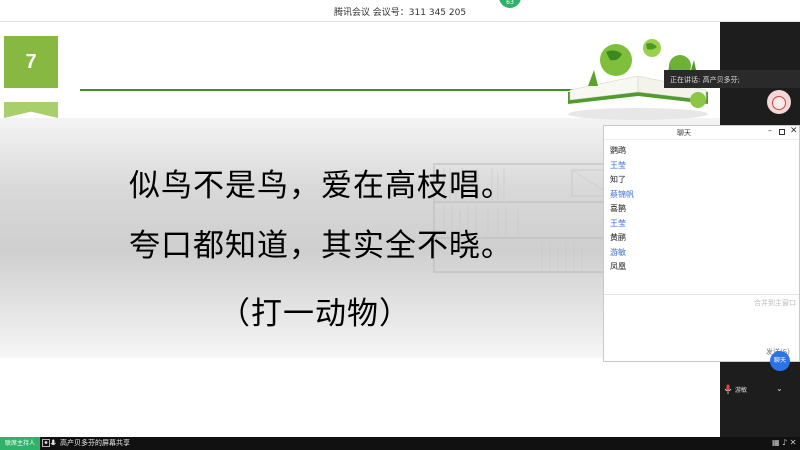 Image resolution: width=800 pixels, height=450 pixels. I want to click on participant-row: 游敏, so click(760, 390).